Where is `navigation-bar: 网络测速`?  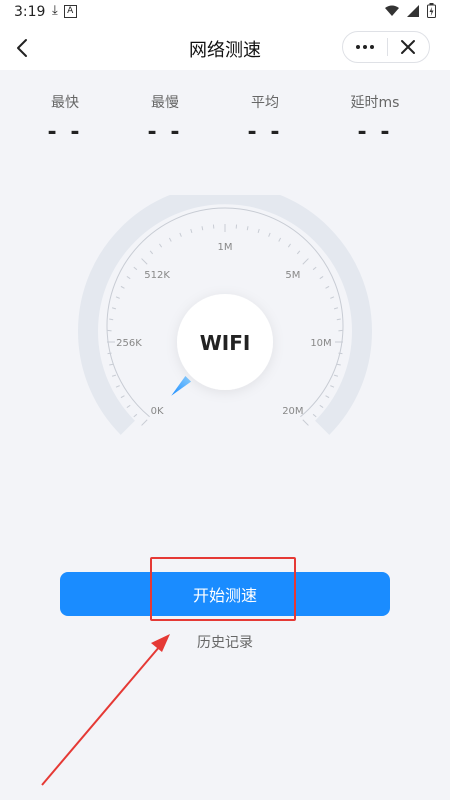 navigation-bar: 网络测速 is located at coordinates (225, 48).